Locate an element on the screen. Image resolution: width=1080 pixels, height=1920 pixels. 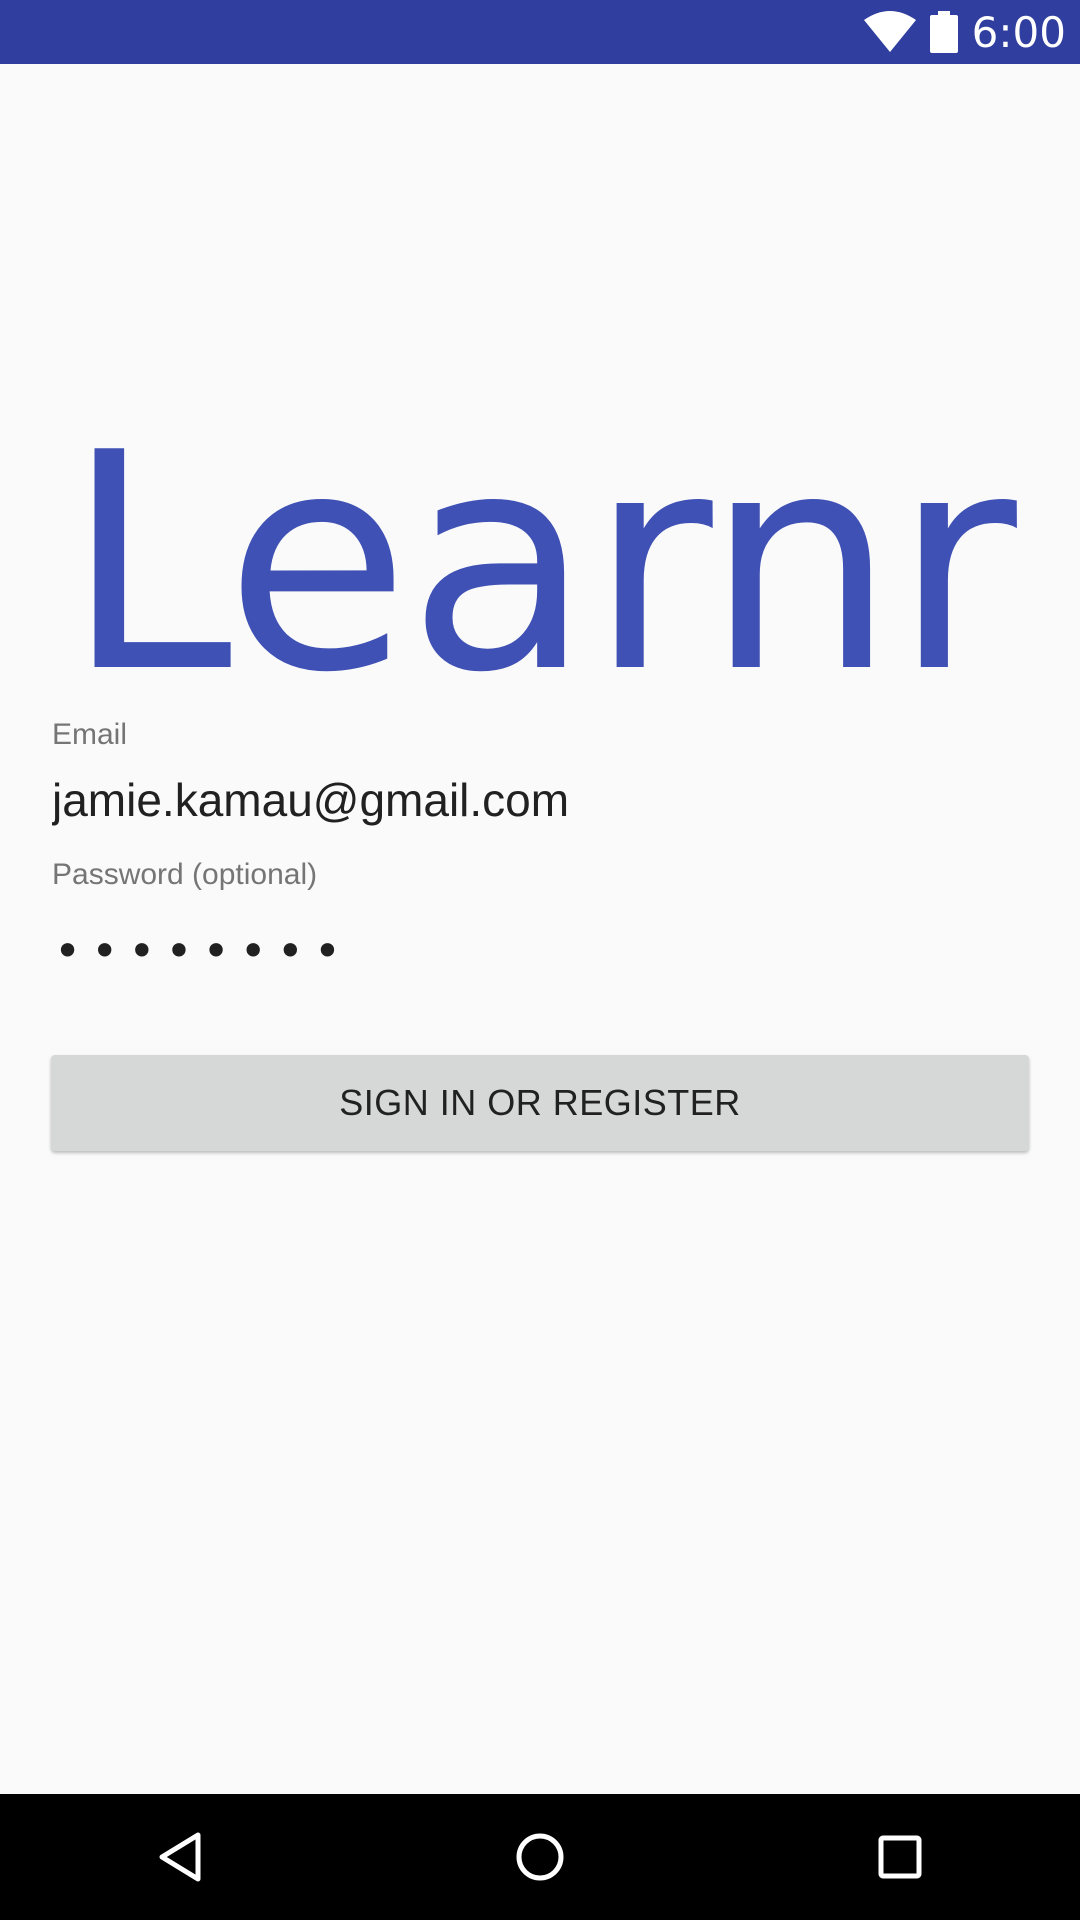
recents-icon is located at coordinates (900, 1857).